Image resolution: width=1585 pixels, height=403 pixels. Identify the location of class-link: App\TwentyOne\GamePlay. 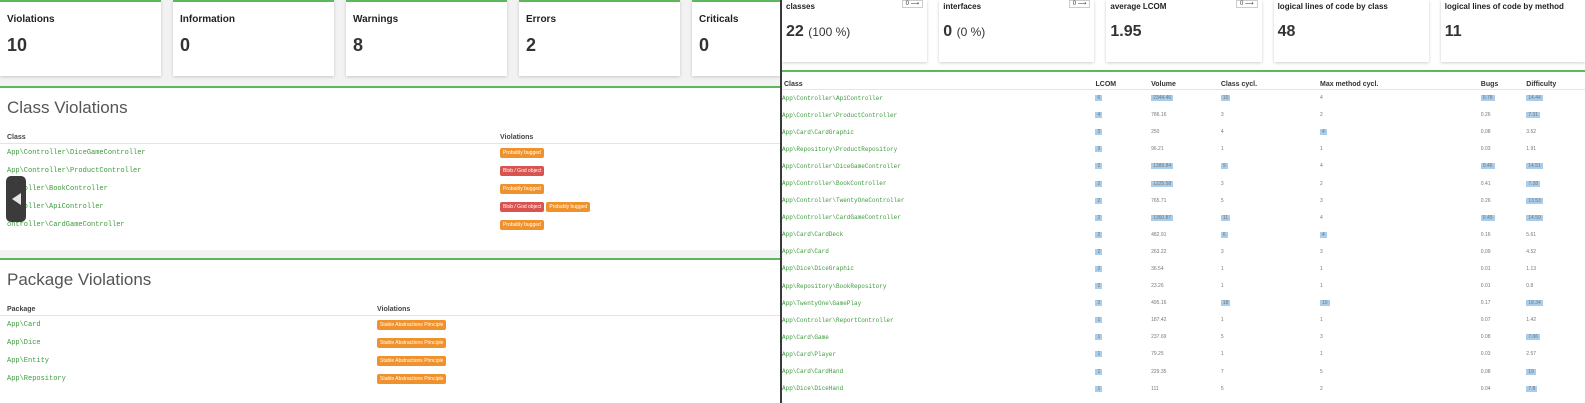
(937, 303).